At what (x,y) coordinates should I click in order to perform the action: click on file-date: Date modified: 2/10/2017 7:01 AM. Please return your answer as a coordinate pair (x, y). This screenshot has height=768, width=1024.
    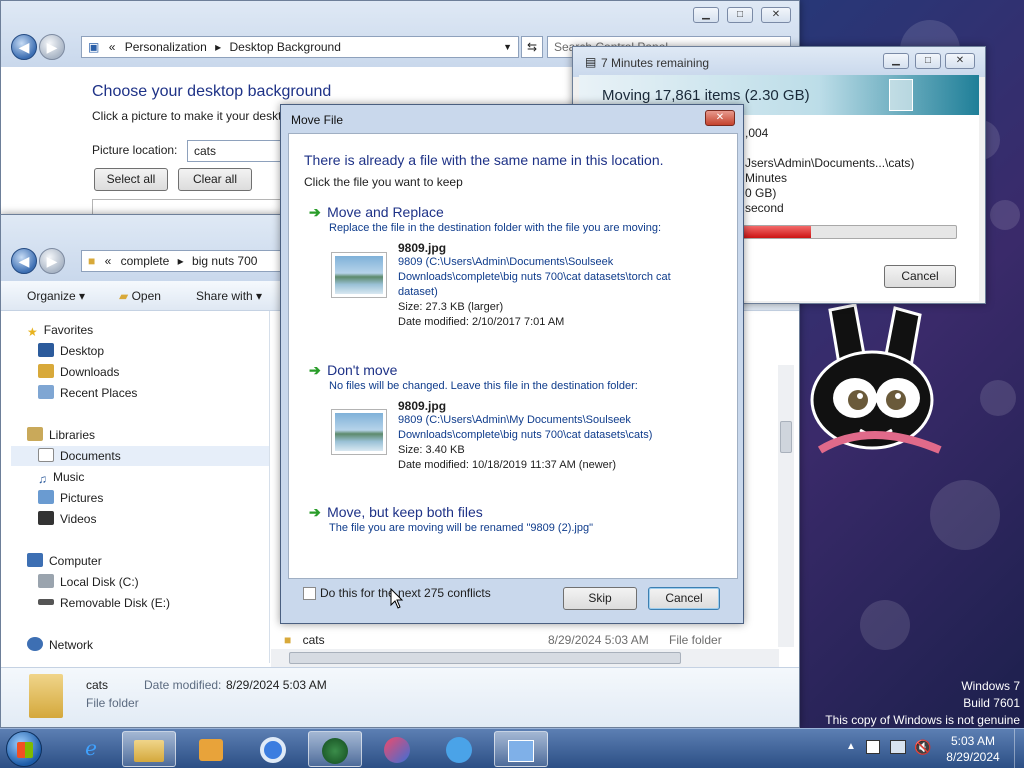
    Looking at the image, I should click on (481, 322).